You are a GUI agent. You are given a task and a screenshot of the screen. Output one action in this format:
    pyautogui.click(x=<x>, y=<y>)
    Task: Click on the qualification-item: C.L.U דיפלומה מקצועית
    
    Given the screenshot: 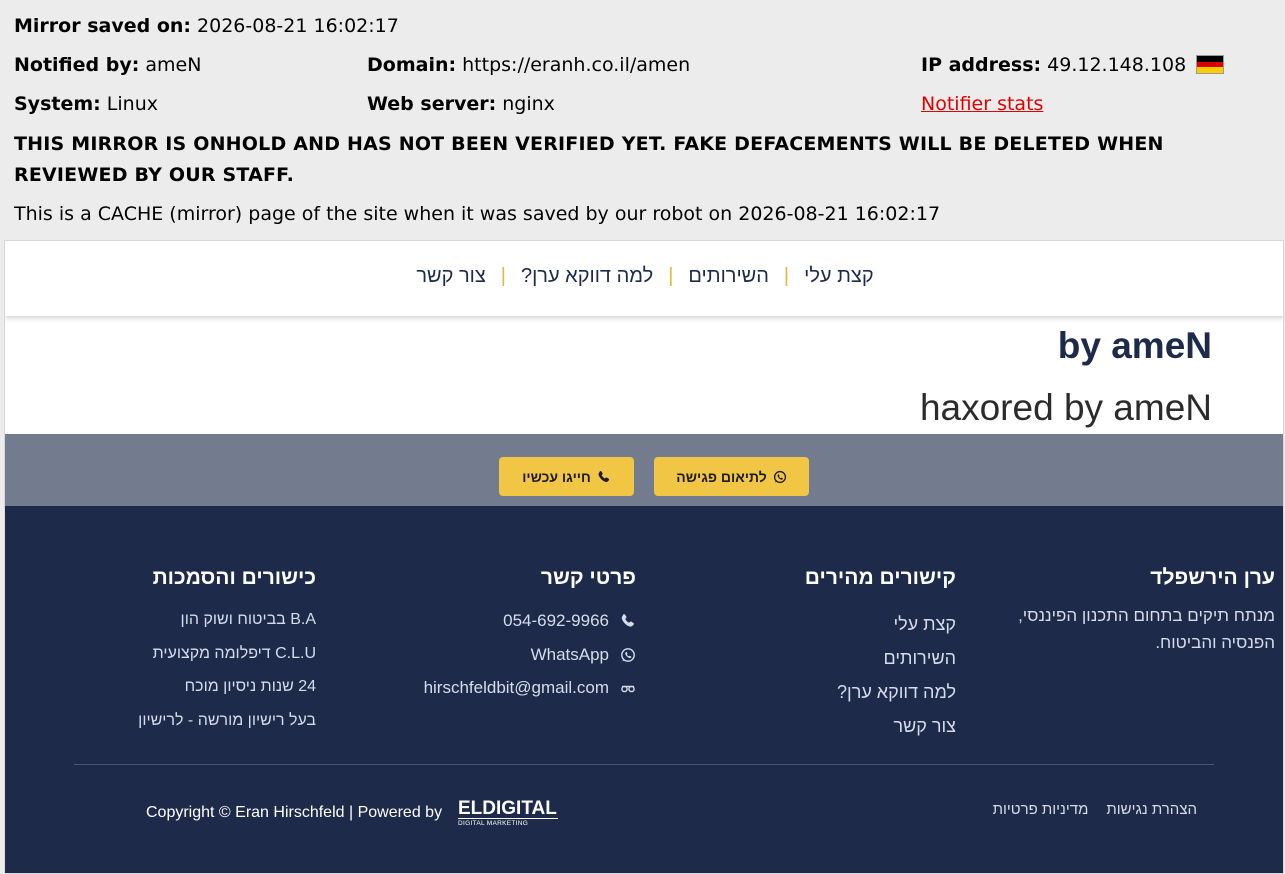 What is the action you would take?
    pyautogui.click(x=234, y=653)
    